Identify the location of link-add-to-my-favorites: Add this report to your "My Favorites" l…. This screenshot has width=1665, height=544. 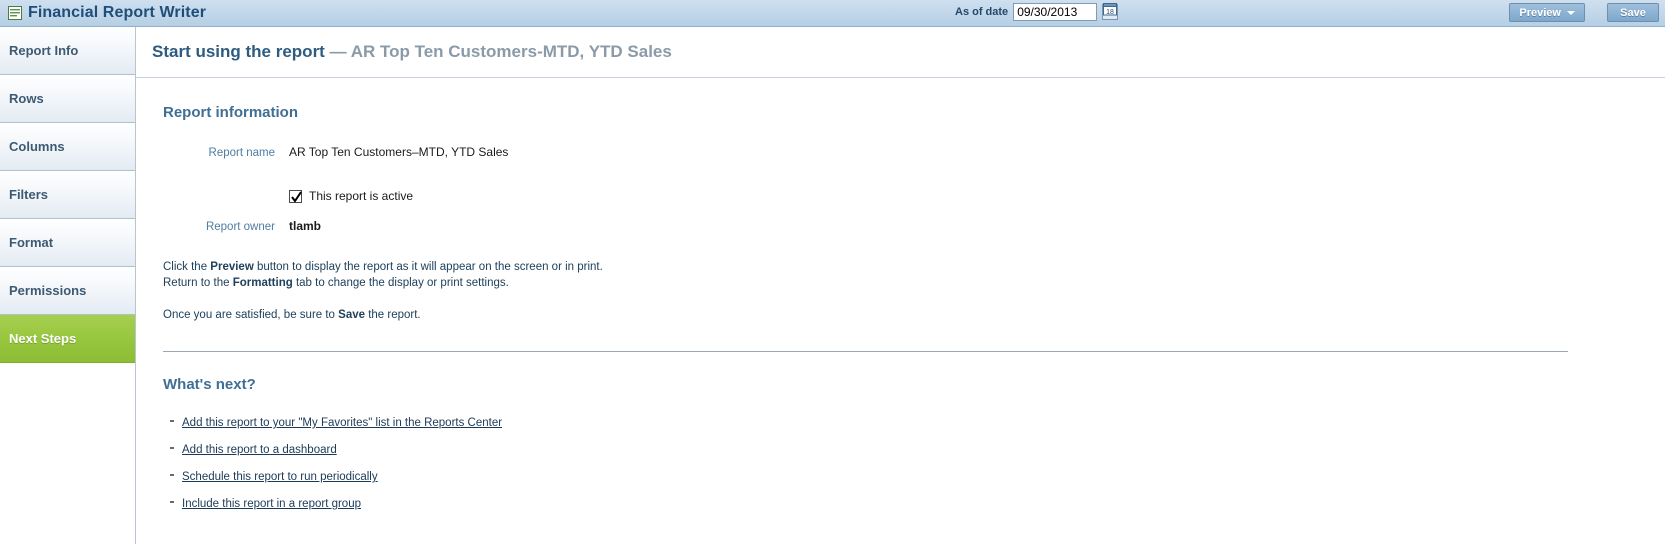
(342, 423).